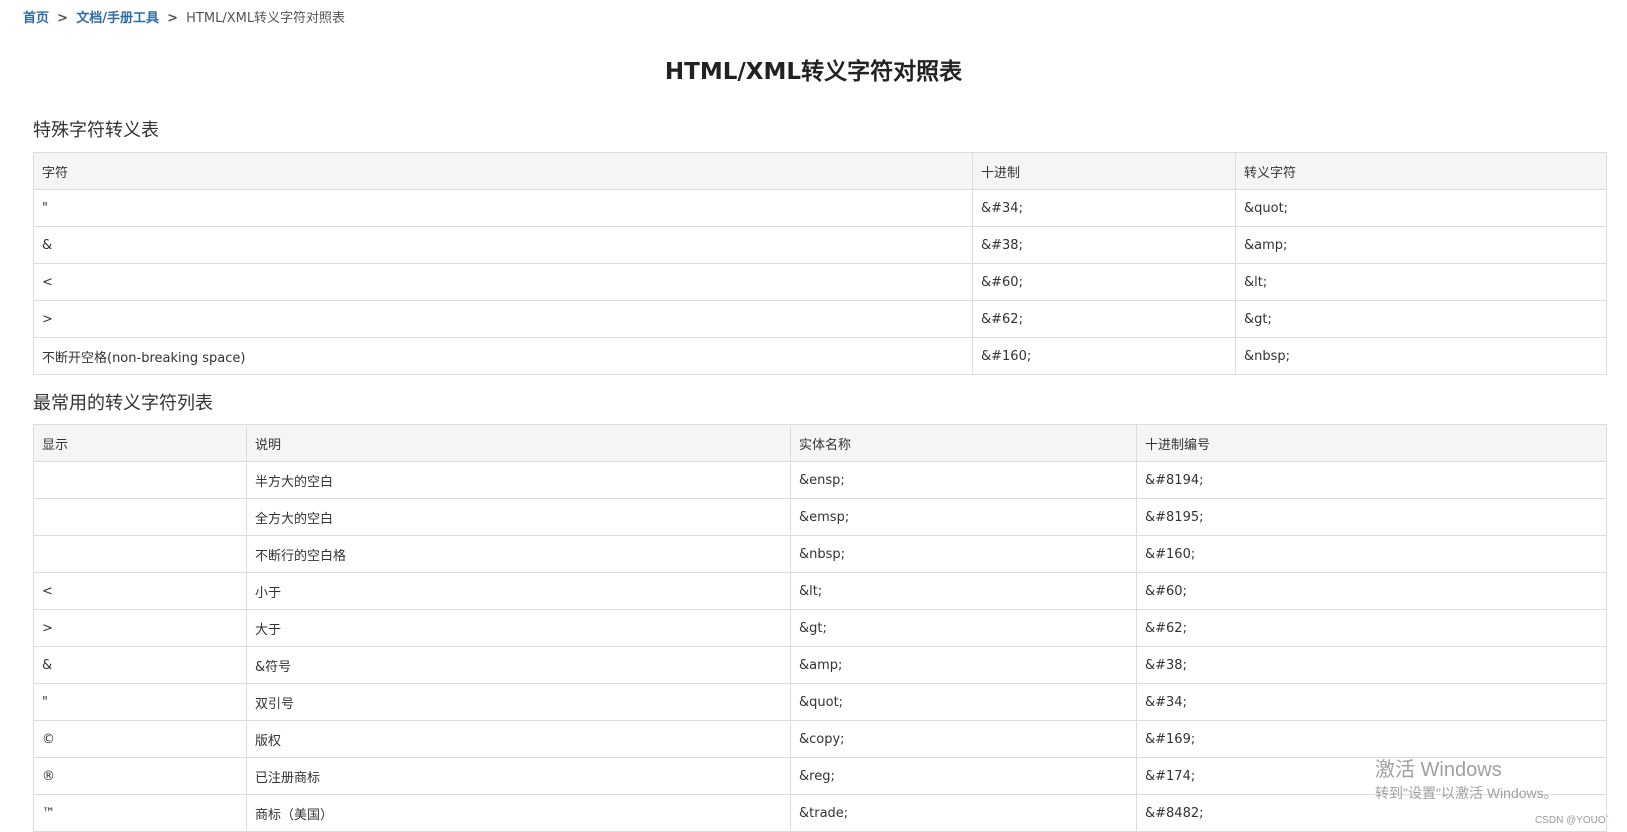  I want to click on table-row: 不断开空格(non-breaking space) &#160; &nbsp;, so click(820, 356).